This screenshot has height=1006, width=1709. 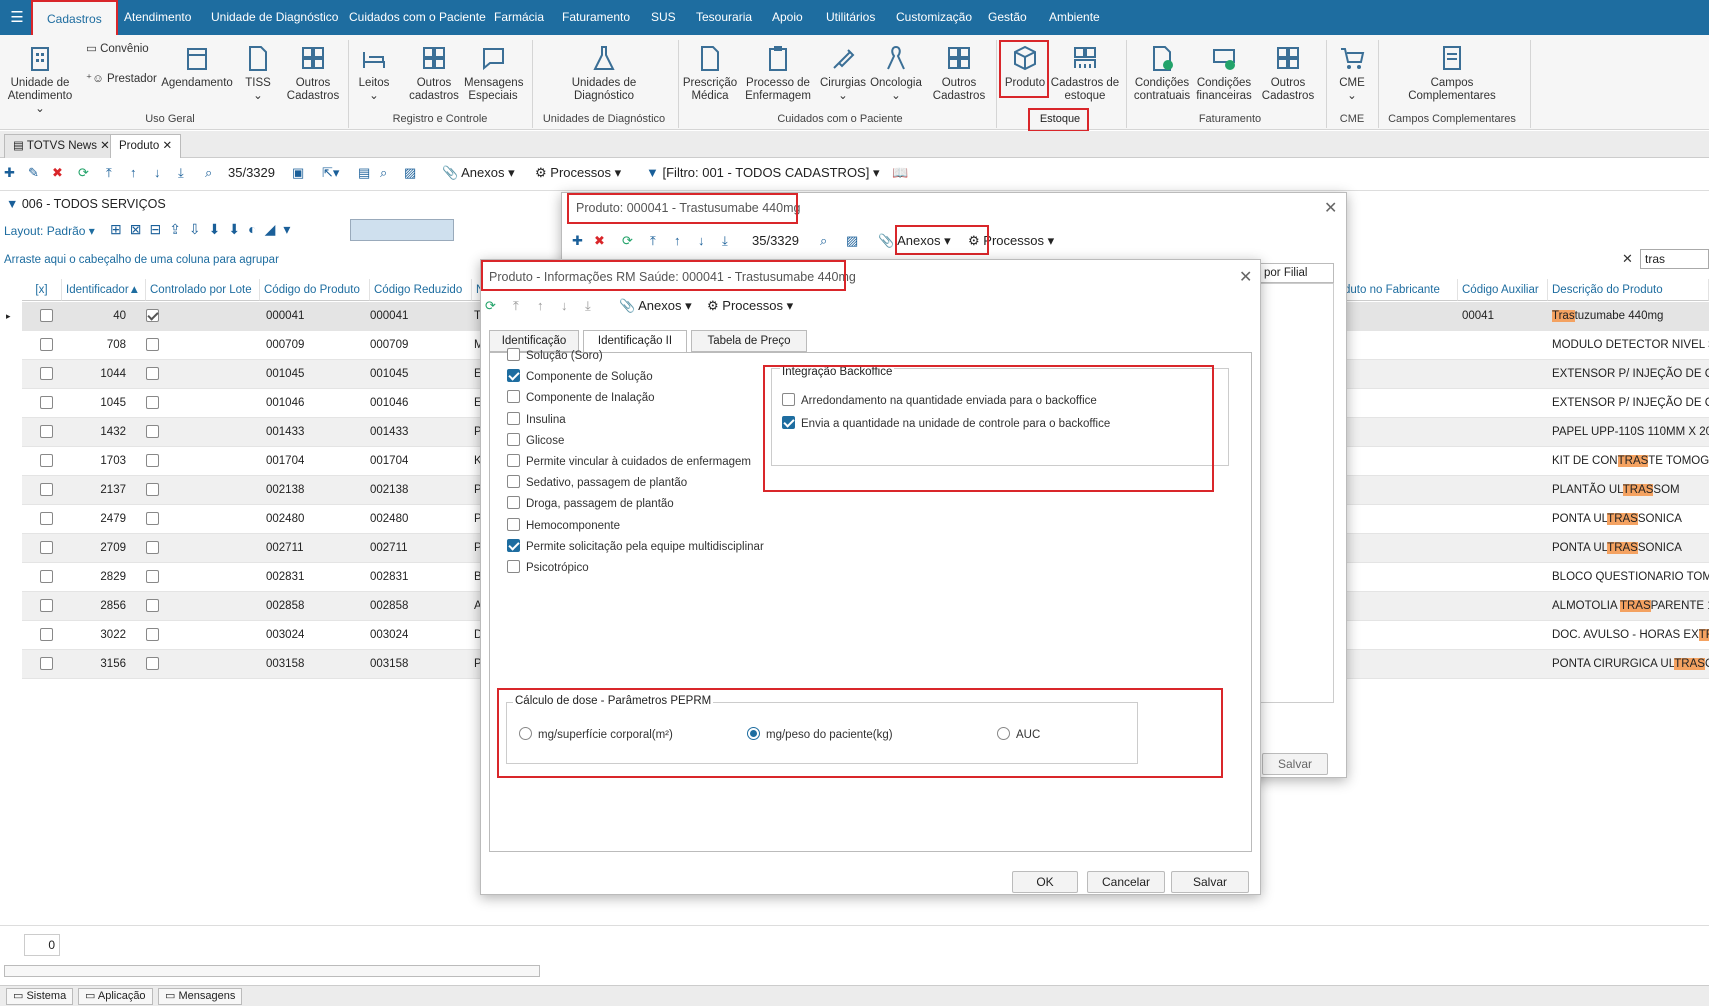 What do you see at coordinates (536, 418) in the screenshot?
I see `flag-checkbox: Insulina` at bounding box center [536, 418].